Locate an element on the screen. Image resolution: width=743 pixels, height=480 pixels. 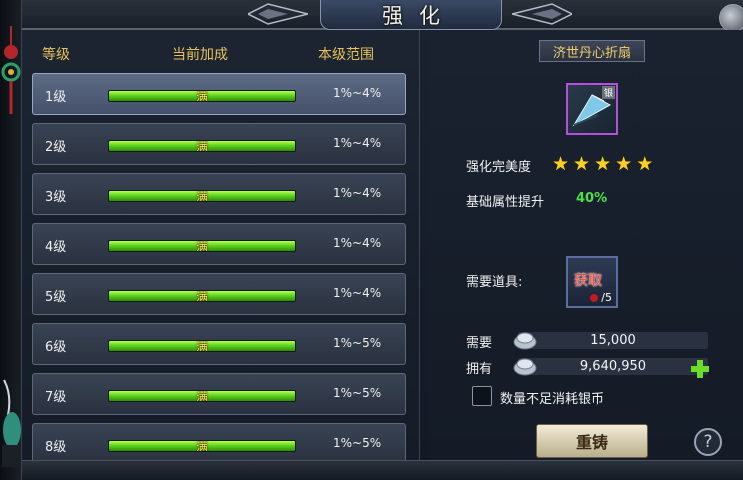
base-attr-value: 40% is located at coordinates (592, 198).